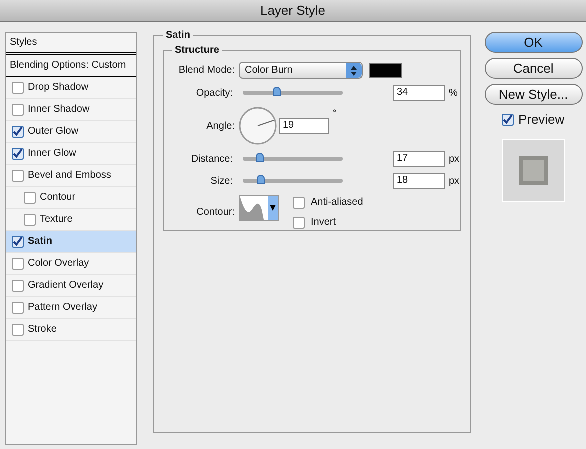 This screenshot has height=449, width=586. I want to click on field-label: Blend Mode:, so click(207, 71).